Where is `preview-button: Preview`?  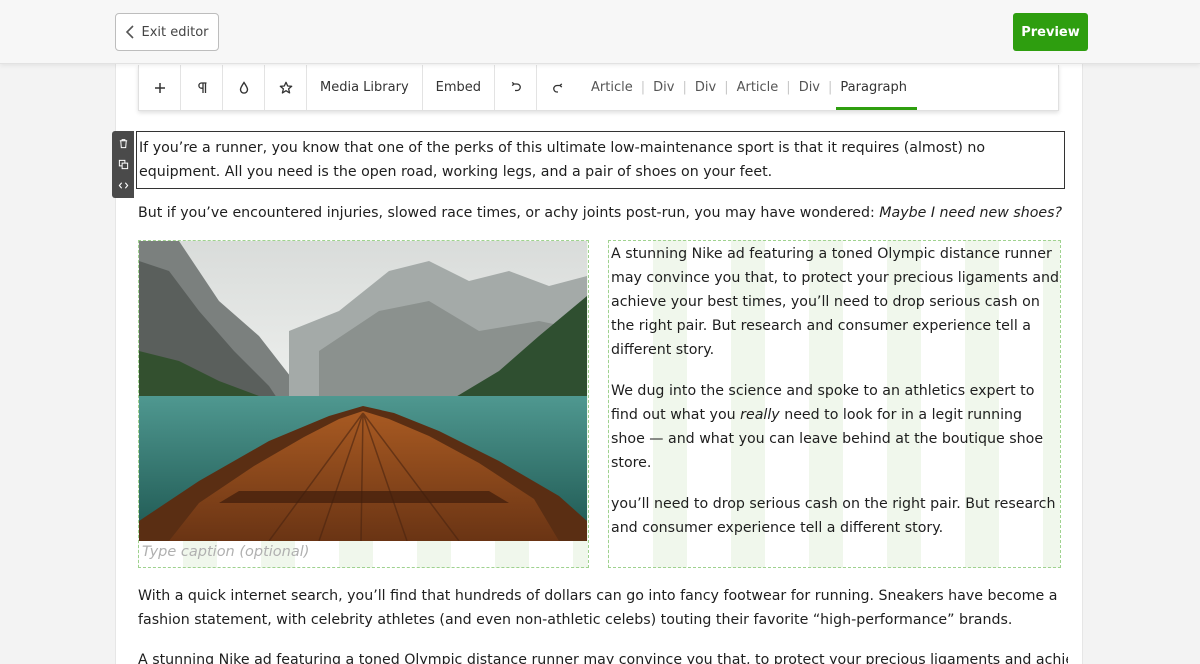 preview-button: Preview is located at coordinates (1050, 32).